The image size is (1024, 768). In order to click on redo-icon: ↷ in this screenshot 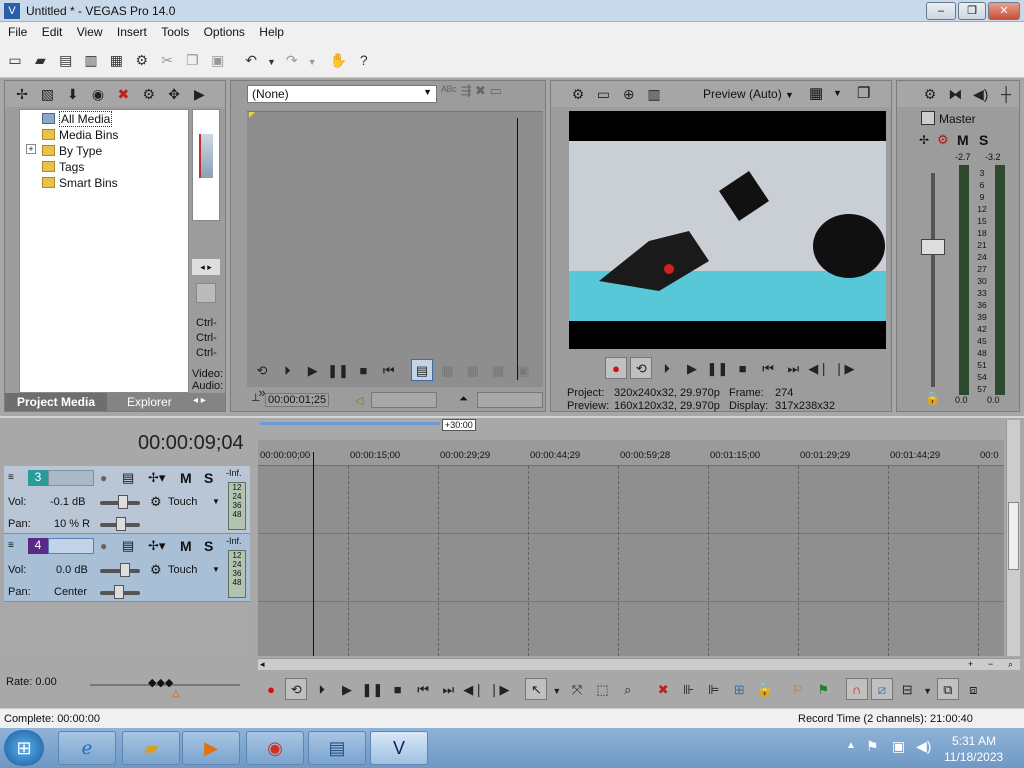, I will do `click(292, 60)`.